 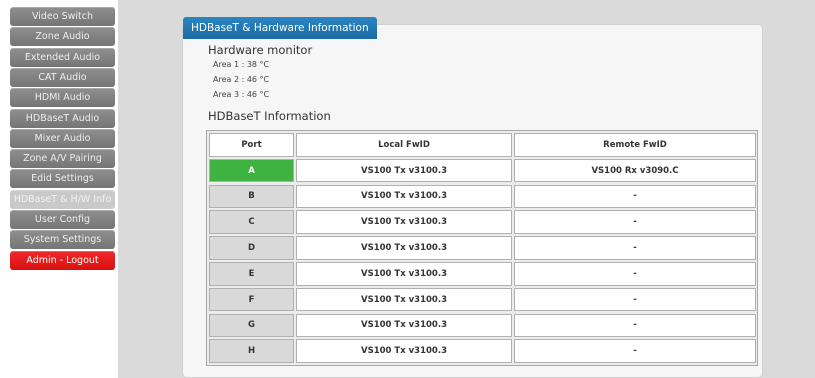 What do you see at coordinates (62, 159) in the screenshot?
I see `sidebar-item-zone-a-v-pairing: Zone A/V Pairing` at bounding box center [62, 159].